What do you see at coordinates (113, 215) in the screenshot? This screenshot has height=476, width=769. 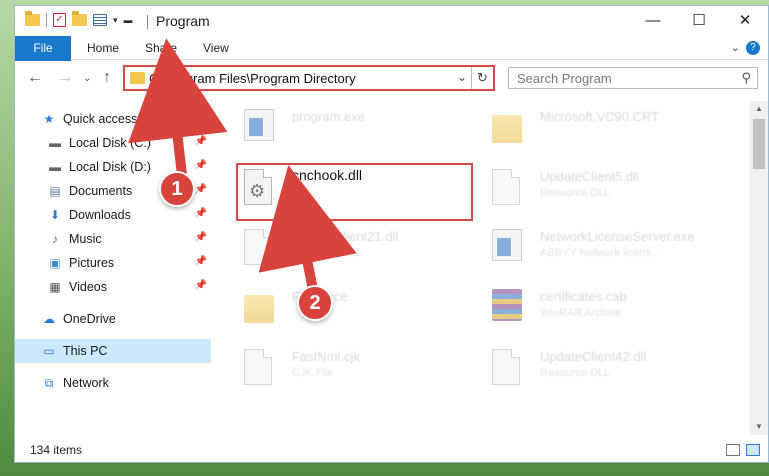 I see `sidebar-item-downloads: ⬇ Downloads 📌` at bounding box center [113, 215].